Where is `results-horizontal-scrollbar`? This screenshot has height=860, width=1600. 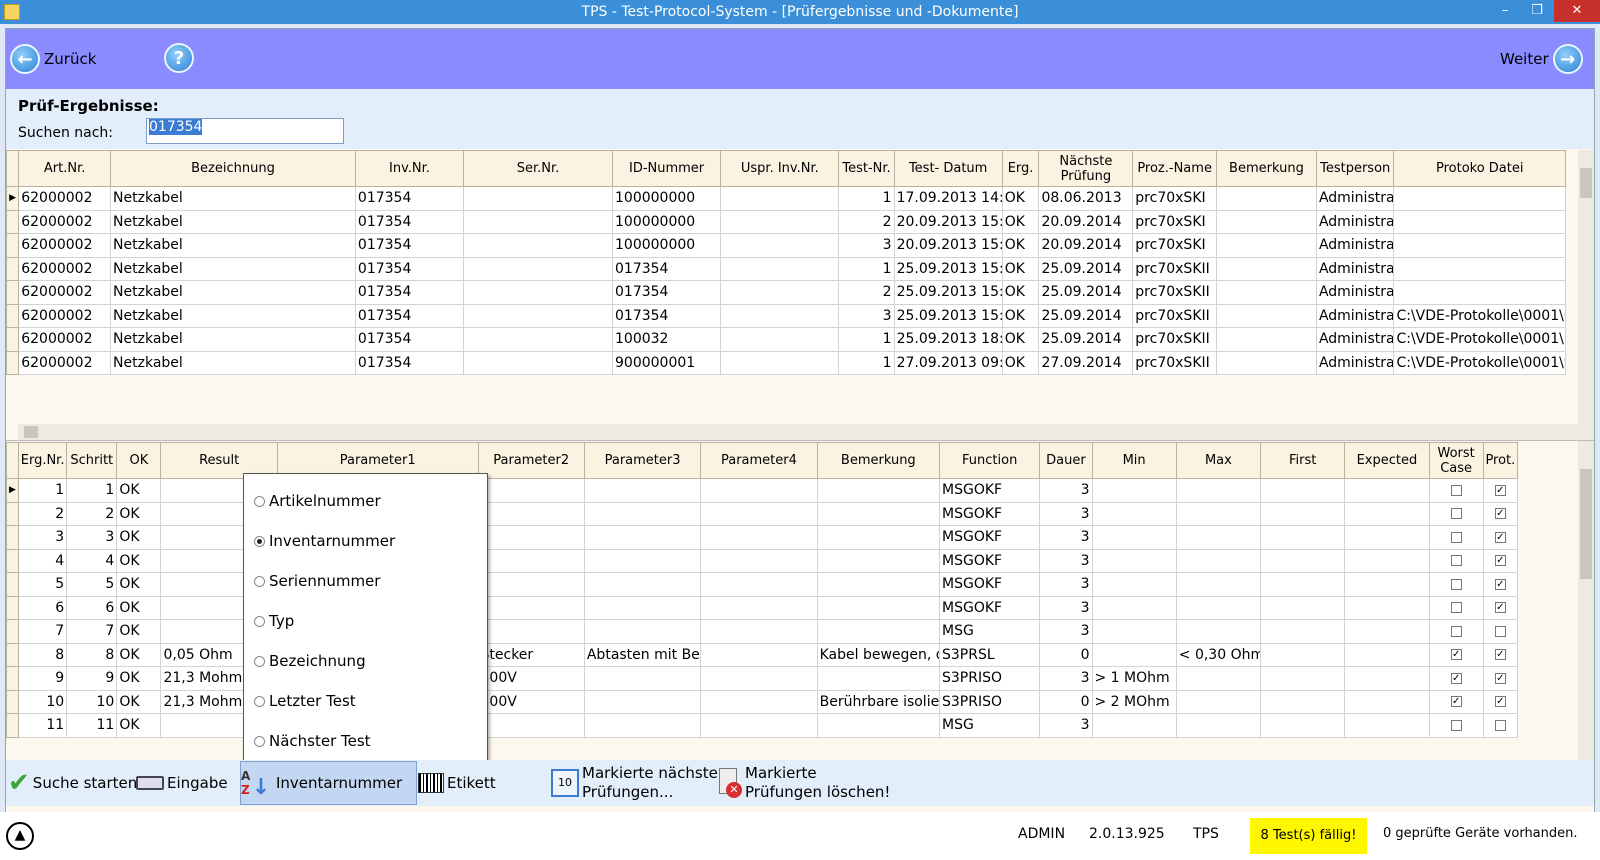 results-horizontal-scrollbar is located at coordinates (798, 432).